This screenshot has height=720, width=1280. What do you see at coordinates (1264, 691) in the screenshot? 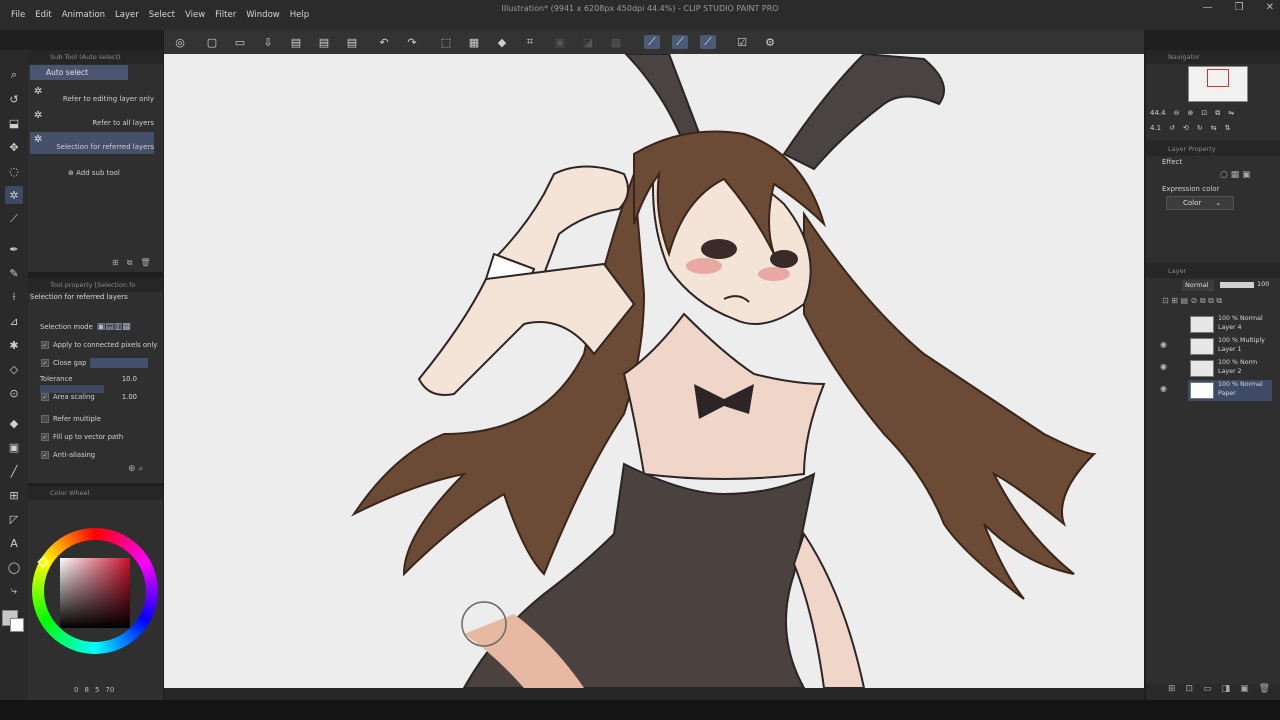
I see `delete-layer-icon: 🗑` at bounding box center [1264, 691].